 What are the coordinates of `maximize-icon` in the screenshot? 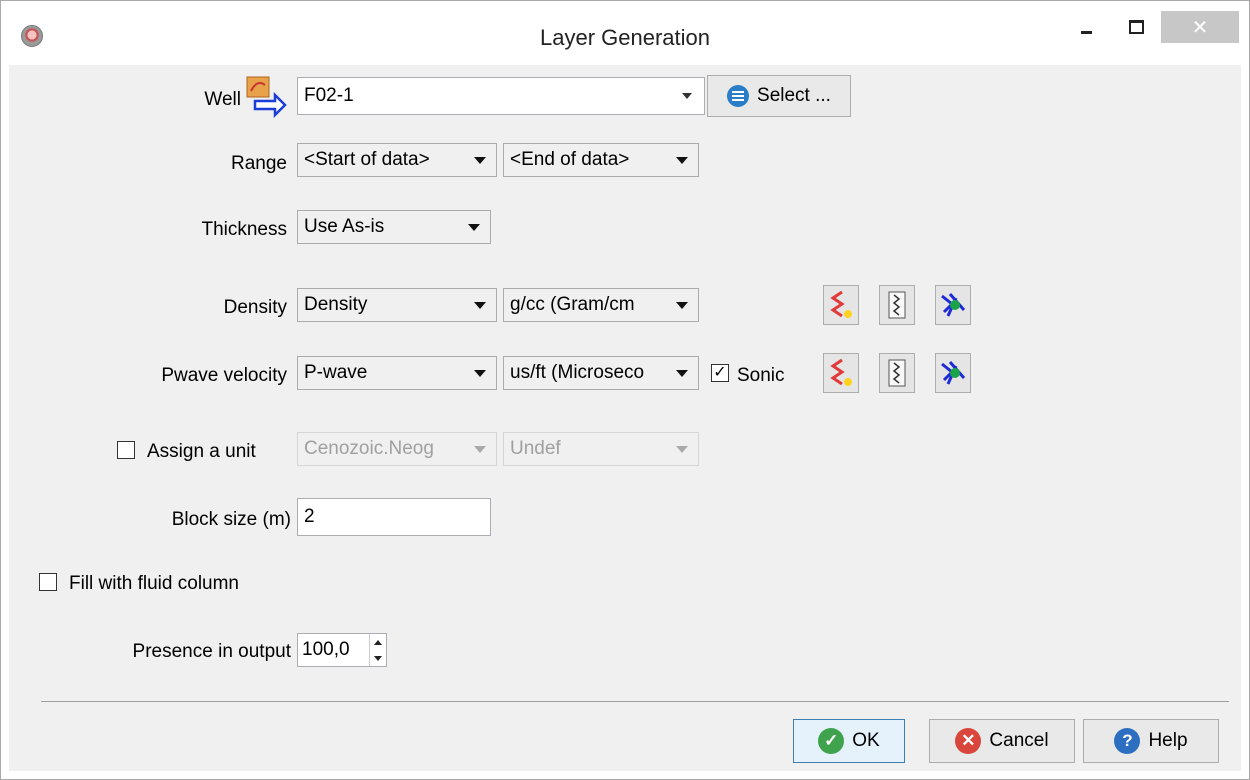 It's located at (1136, 27).